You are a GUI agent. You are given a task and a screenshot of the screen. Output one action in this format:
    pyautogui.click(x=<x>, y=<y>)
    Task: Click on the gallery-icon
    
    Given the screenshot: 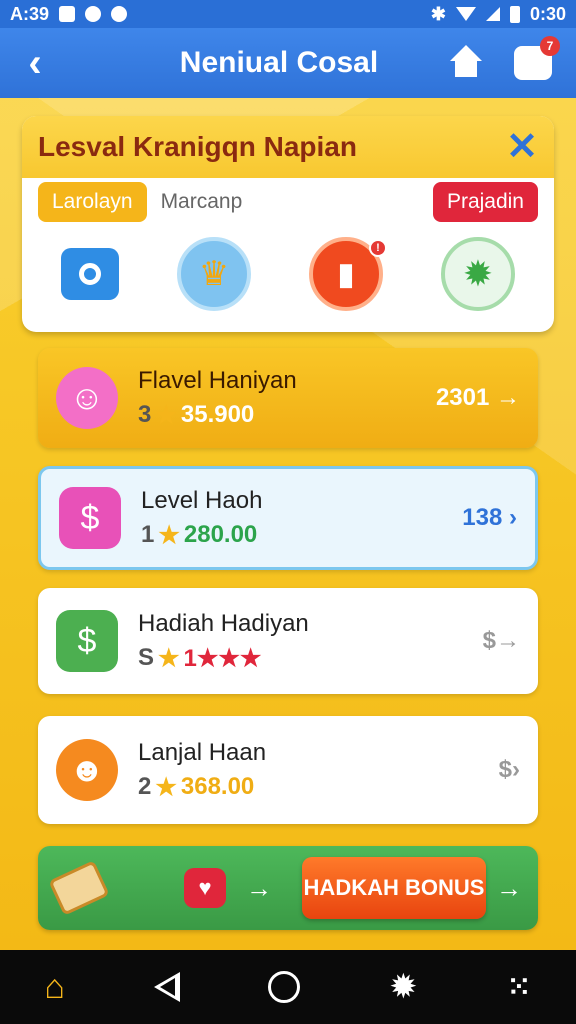 What is the action you would take?
    pyautogui.click(x=67, y=14)
    